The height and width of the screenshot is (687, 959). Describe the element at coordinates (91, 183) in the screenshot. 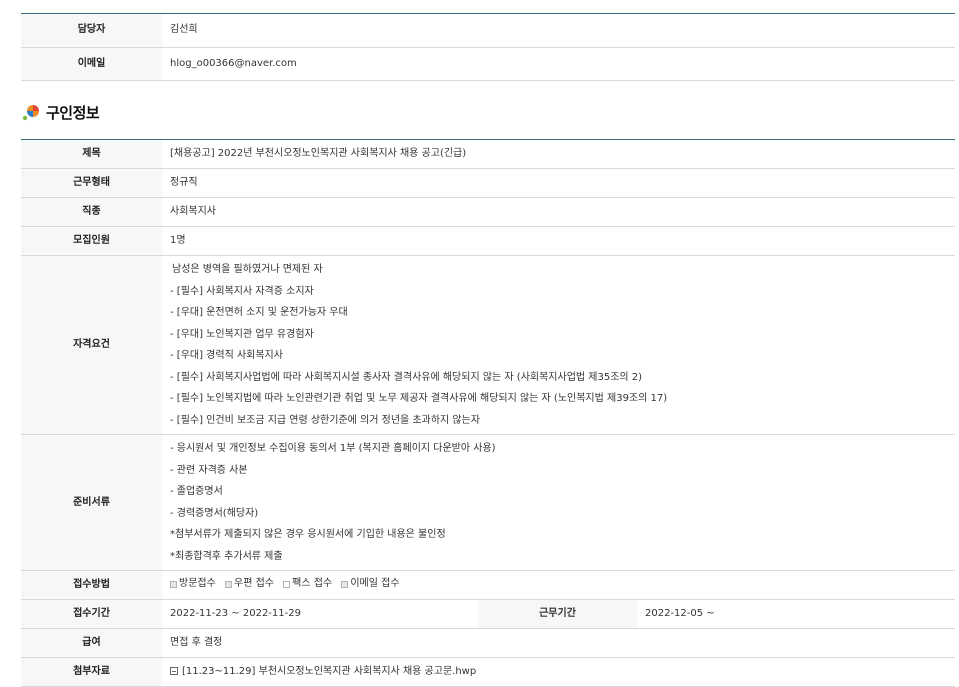

I see `worktype-label: 근무형태` at that location.